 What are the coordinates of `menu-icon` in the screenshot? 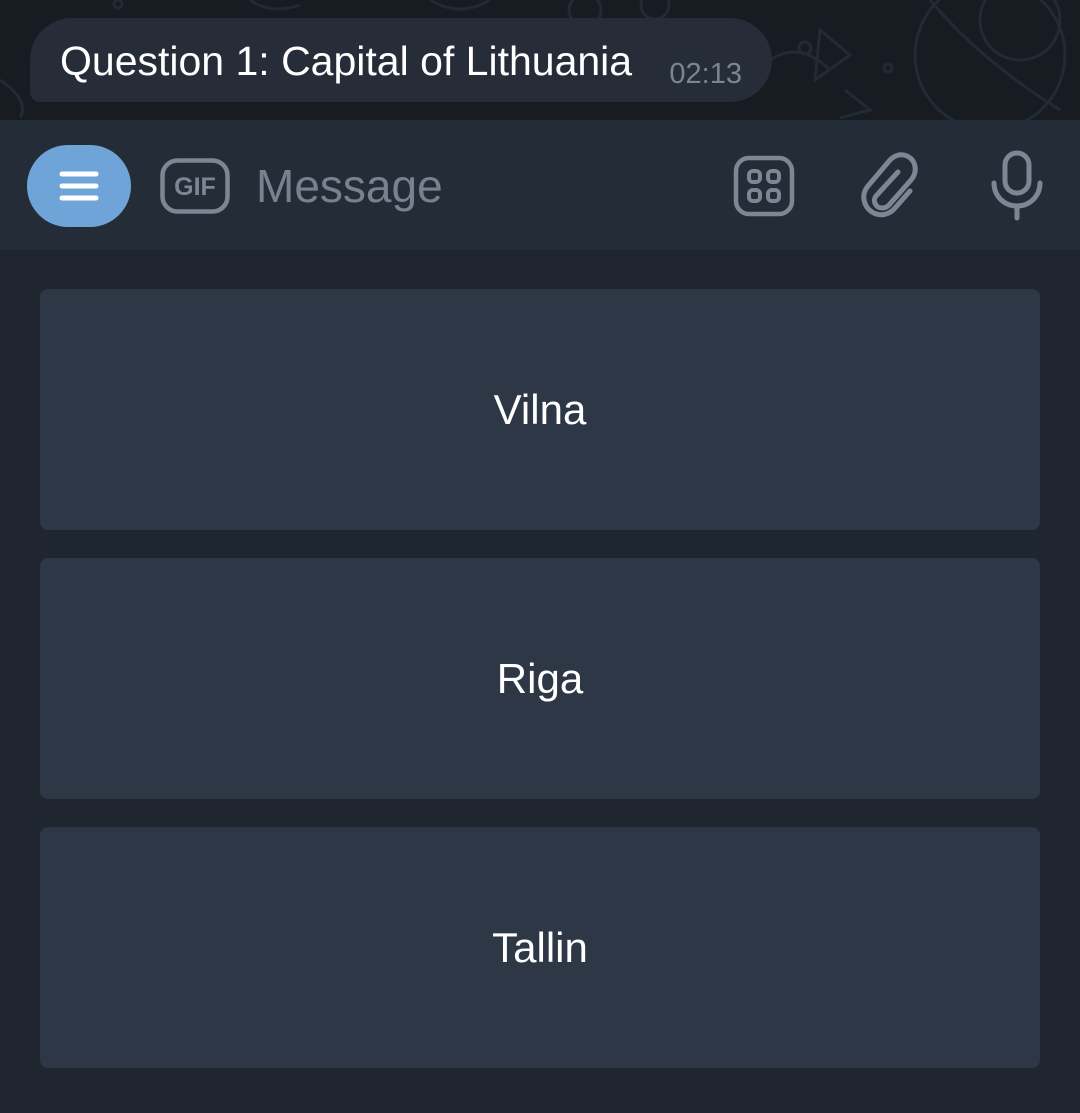 It's located at (79, 186).